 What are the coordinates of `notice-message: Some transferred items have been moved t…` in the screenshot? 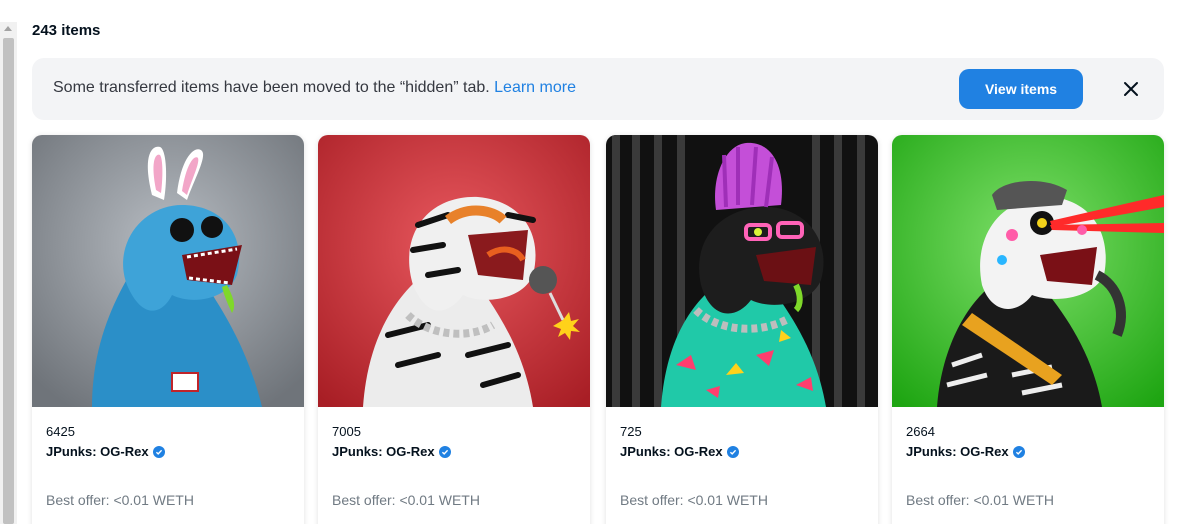 It's located at (271, 87).